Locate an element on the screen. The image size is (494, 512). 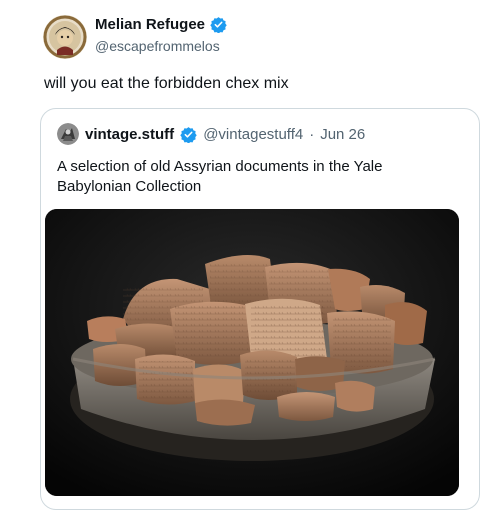
quoted-author-avatar is located at coordinates (68, 134).